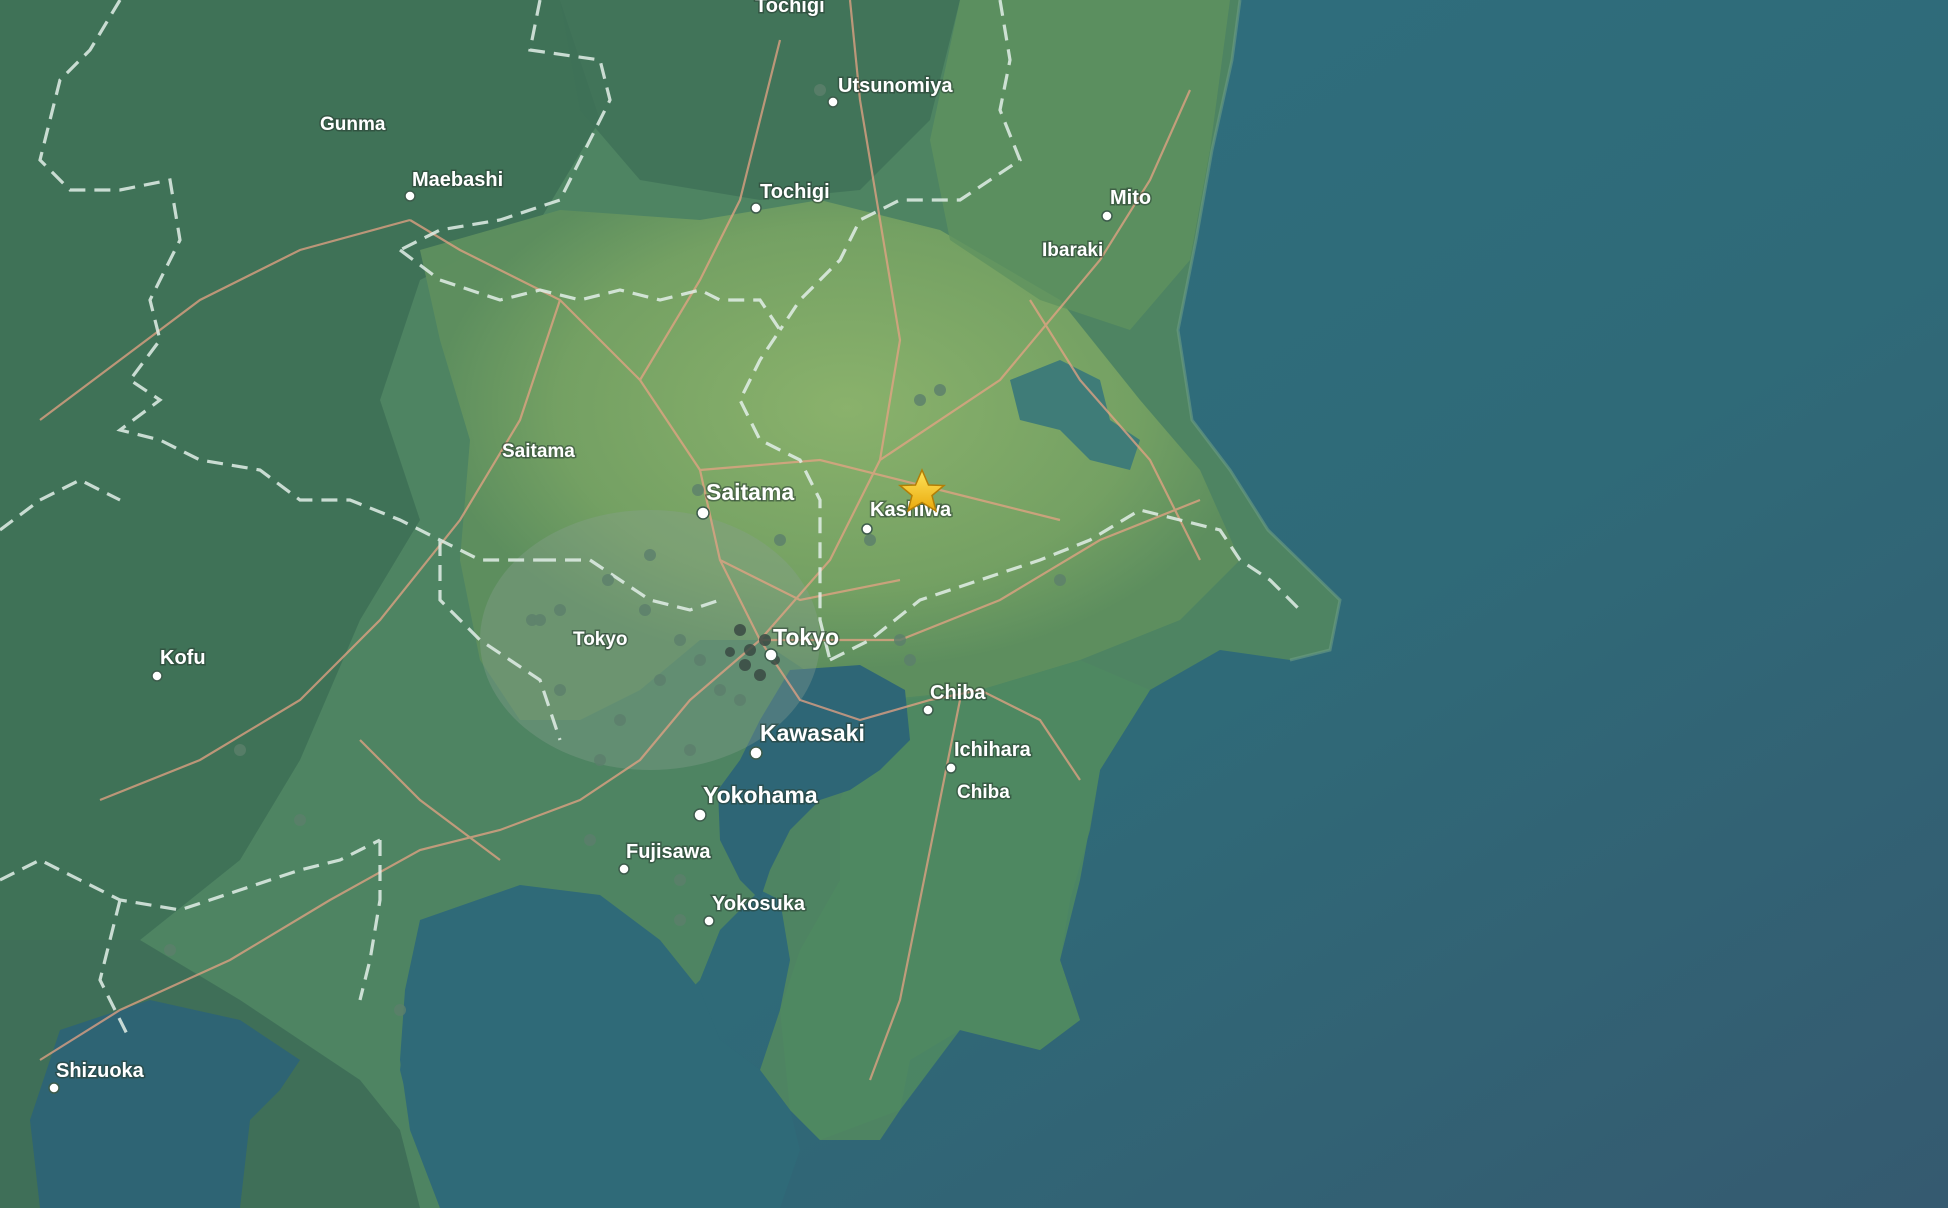 The height and width of the screenshot is (1208, 1948). I want to click on city-label-yokohama: Yokohama, so click(760, 795).